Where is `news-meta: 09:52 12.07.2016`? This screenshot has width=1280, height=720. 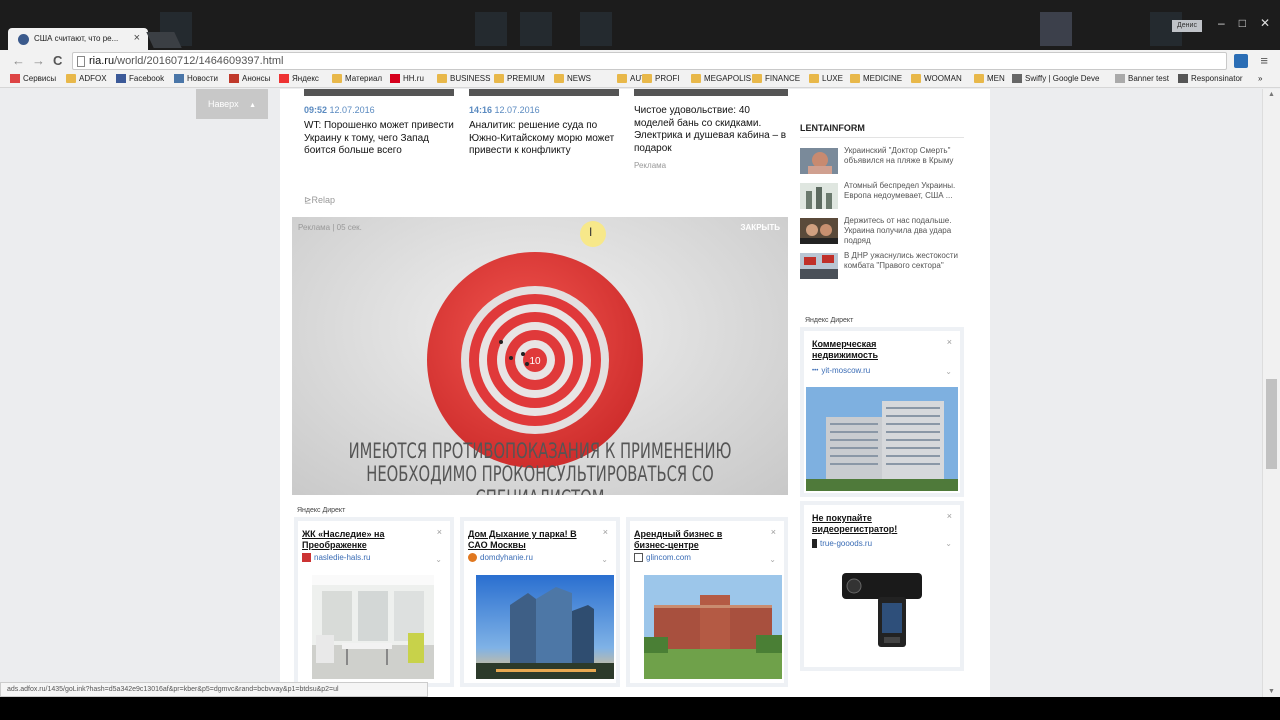 news-meta: 09:52 12.07.2016 is located at coordinates (379, 110).